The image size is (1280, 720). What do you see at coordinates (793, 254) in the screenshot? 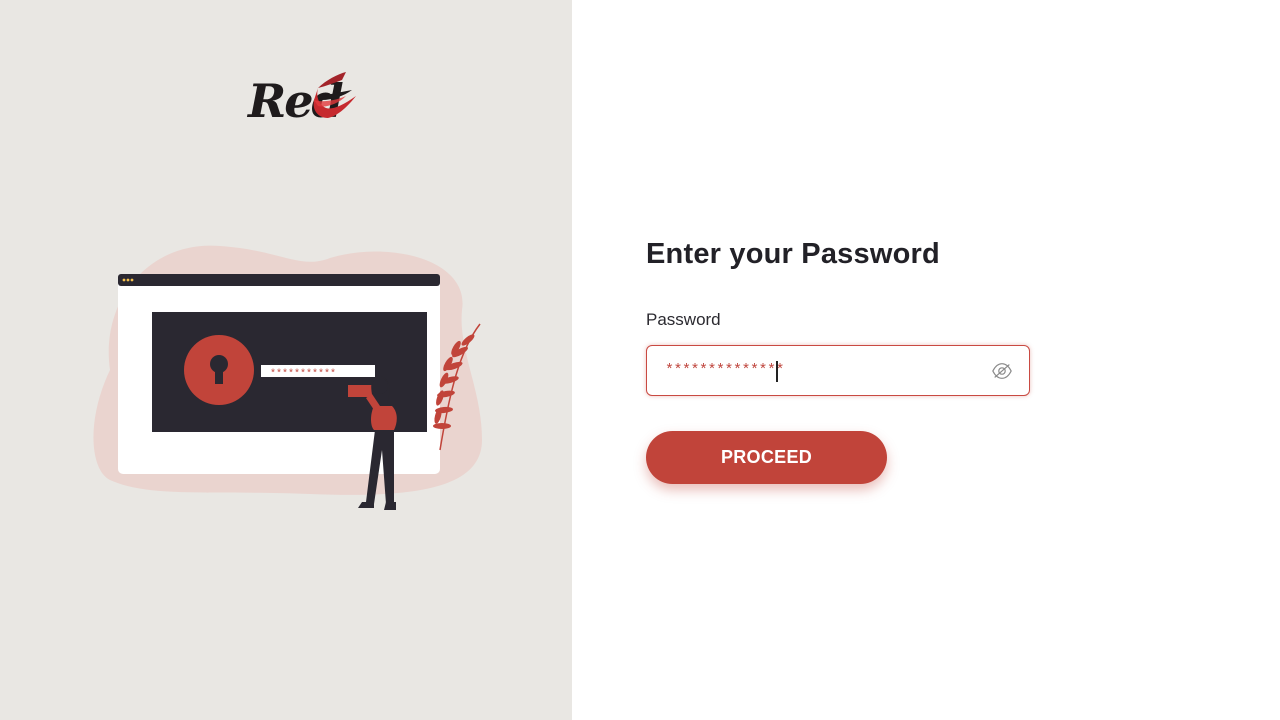
I see `page-title: Enter your Password` at bounding box center [793, 254].